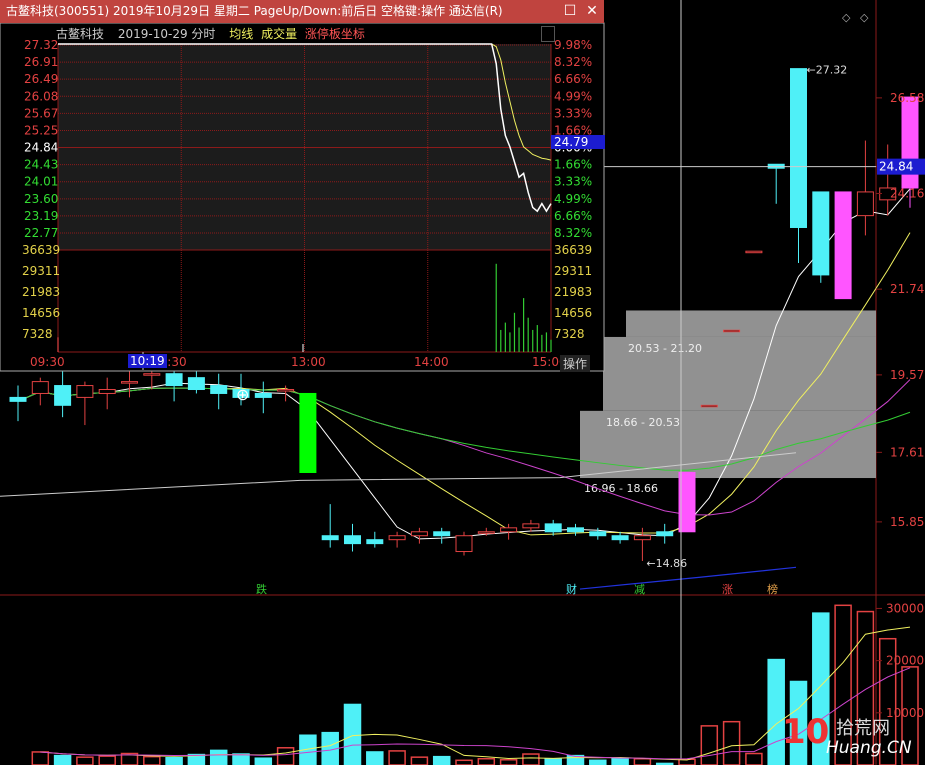  I want to click on close-icon: ✕, so click(592, 11).